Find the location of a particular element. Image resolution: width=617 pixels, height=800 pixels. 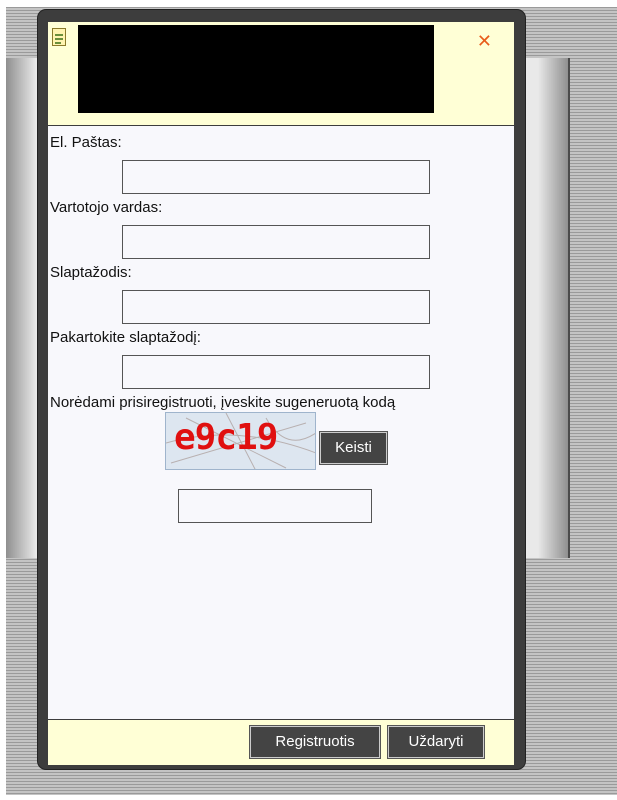

username-field is located at coordinates (276, 242).